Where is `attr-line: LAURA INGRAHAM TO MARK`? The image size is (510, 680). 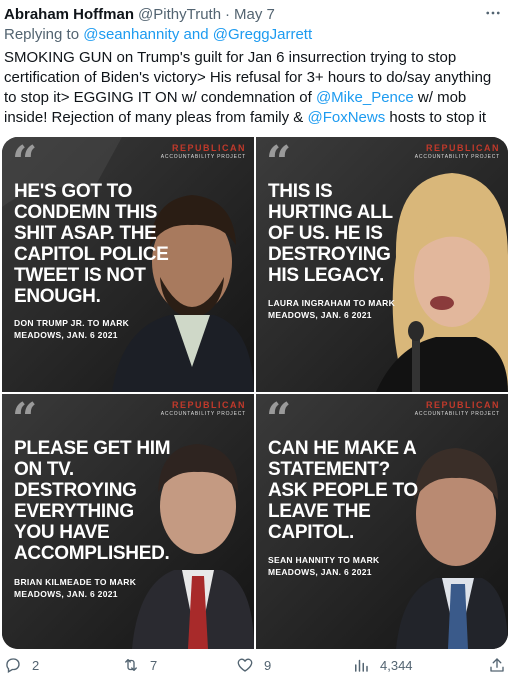
attr-line: LAURA INGRAHAM TO MARK is located at coordinates (332, 303).